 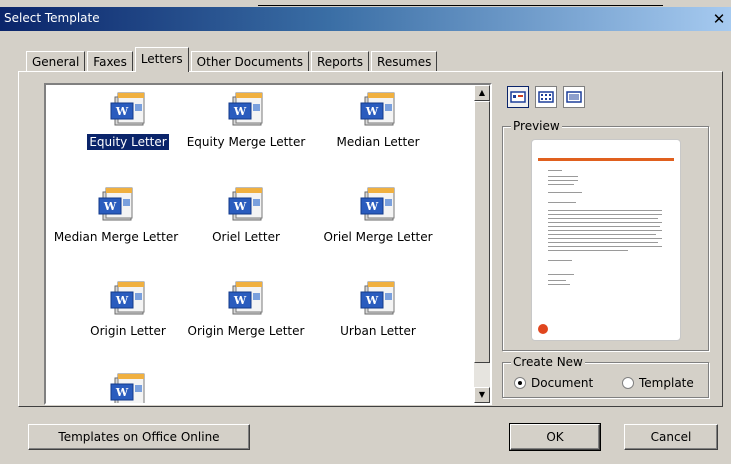 What do you see at coordinates (128, 331) in the screenshot?
I see `template-label: Origin Letter` at bounding box center [128, 331].